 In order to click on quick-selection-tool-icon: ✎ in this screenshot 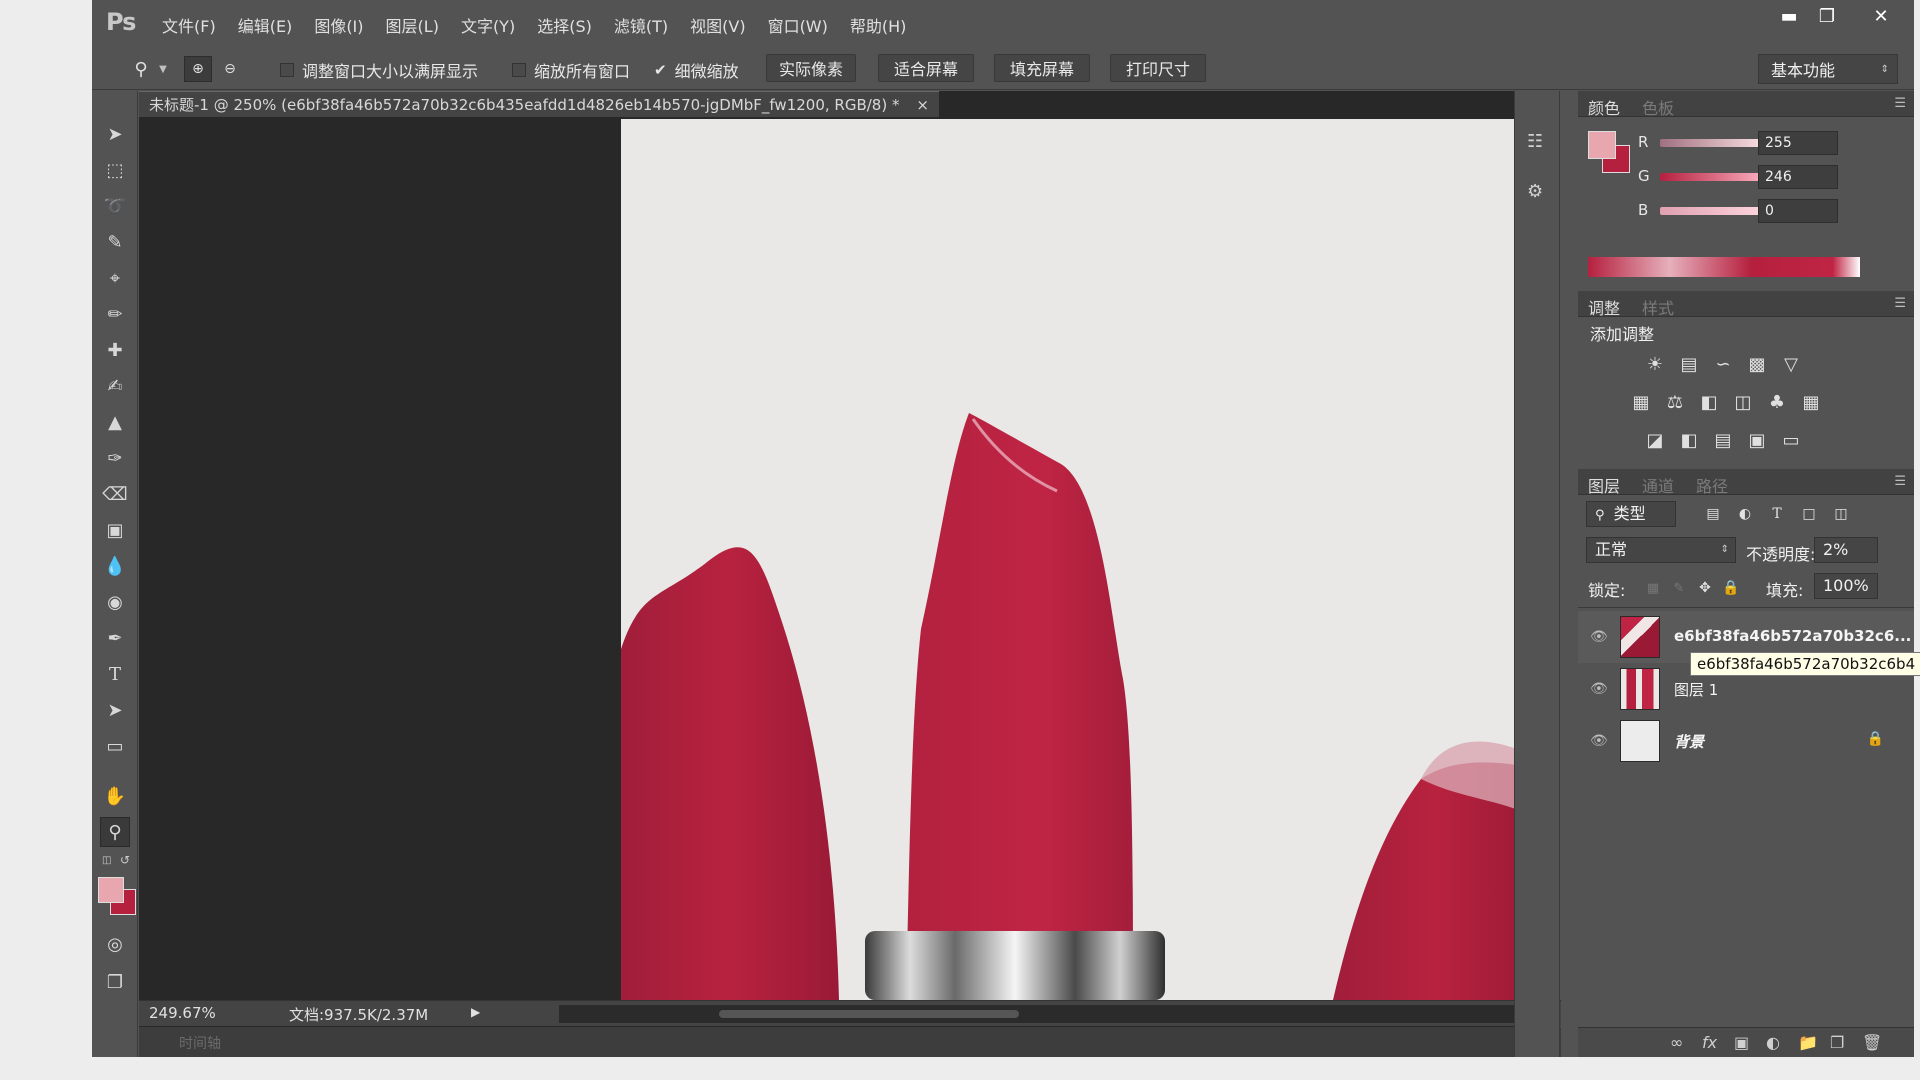, I will do `click(115, 242)`.